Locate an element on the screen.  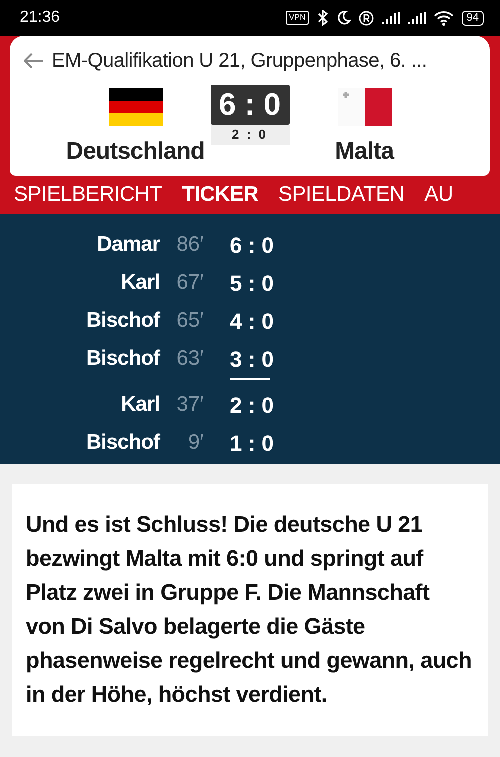
goal-score: 5 : 0 is located at coordinates (251, 284).